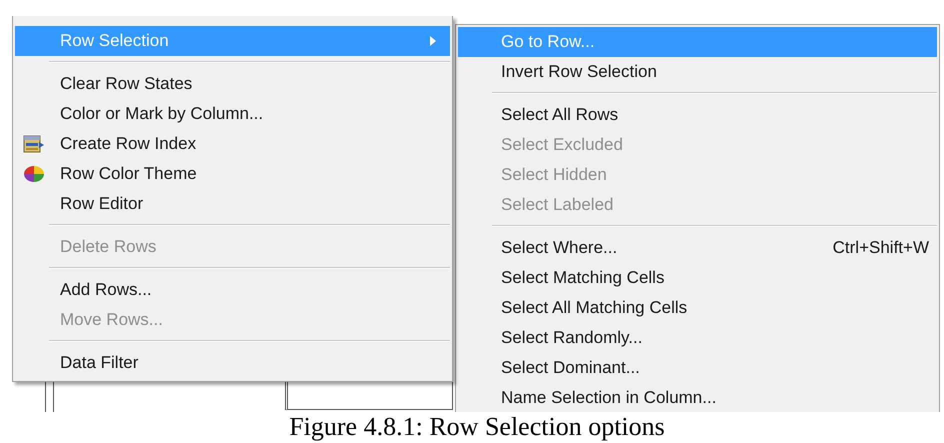 Image resolution: width=944 pixels, height=443 pixels. What do you see at coordinates (49, 397) in the screenshot?
I see `table-cell` at bounding box center [49, 397].